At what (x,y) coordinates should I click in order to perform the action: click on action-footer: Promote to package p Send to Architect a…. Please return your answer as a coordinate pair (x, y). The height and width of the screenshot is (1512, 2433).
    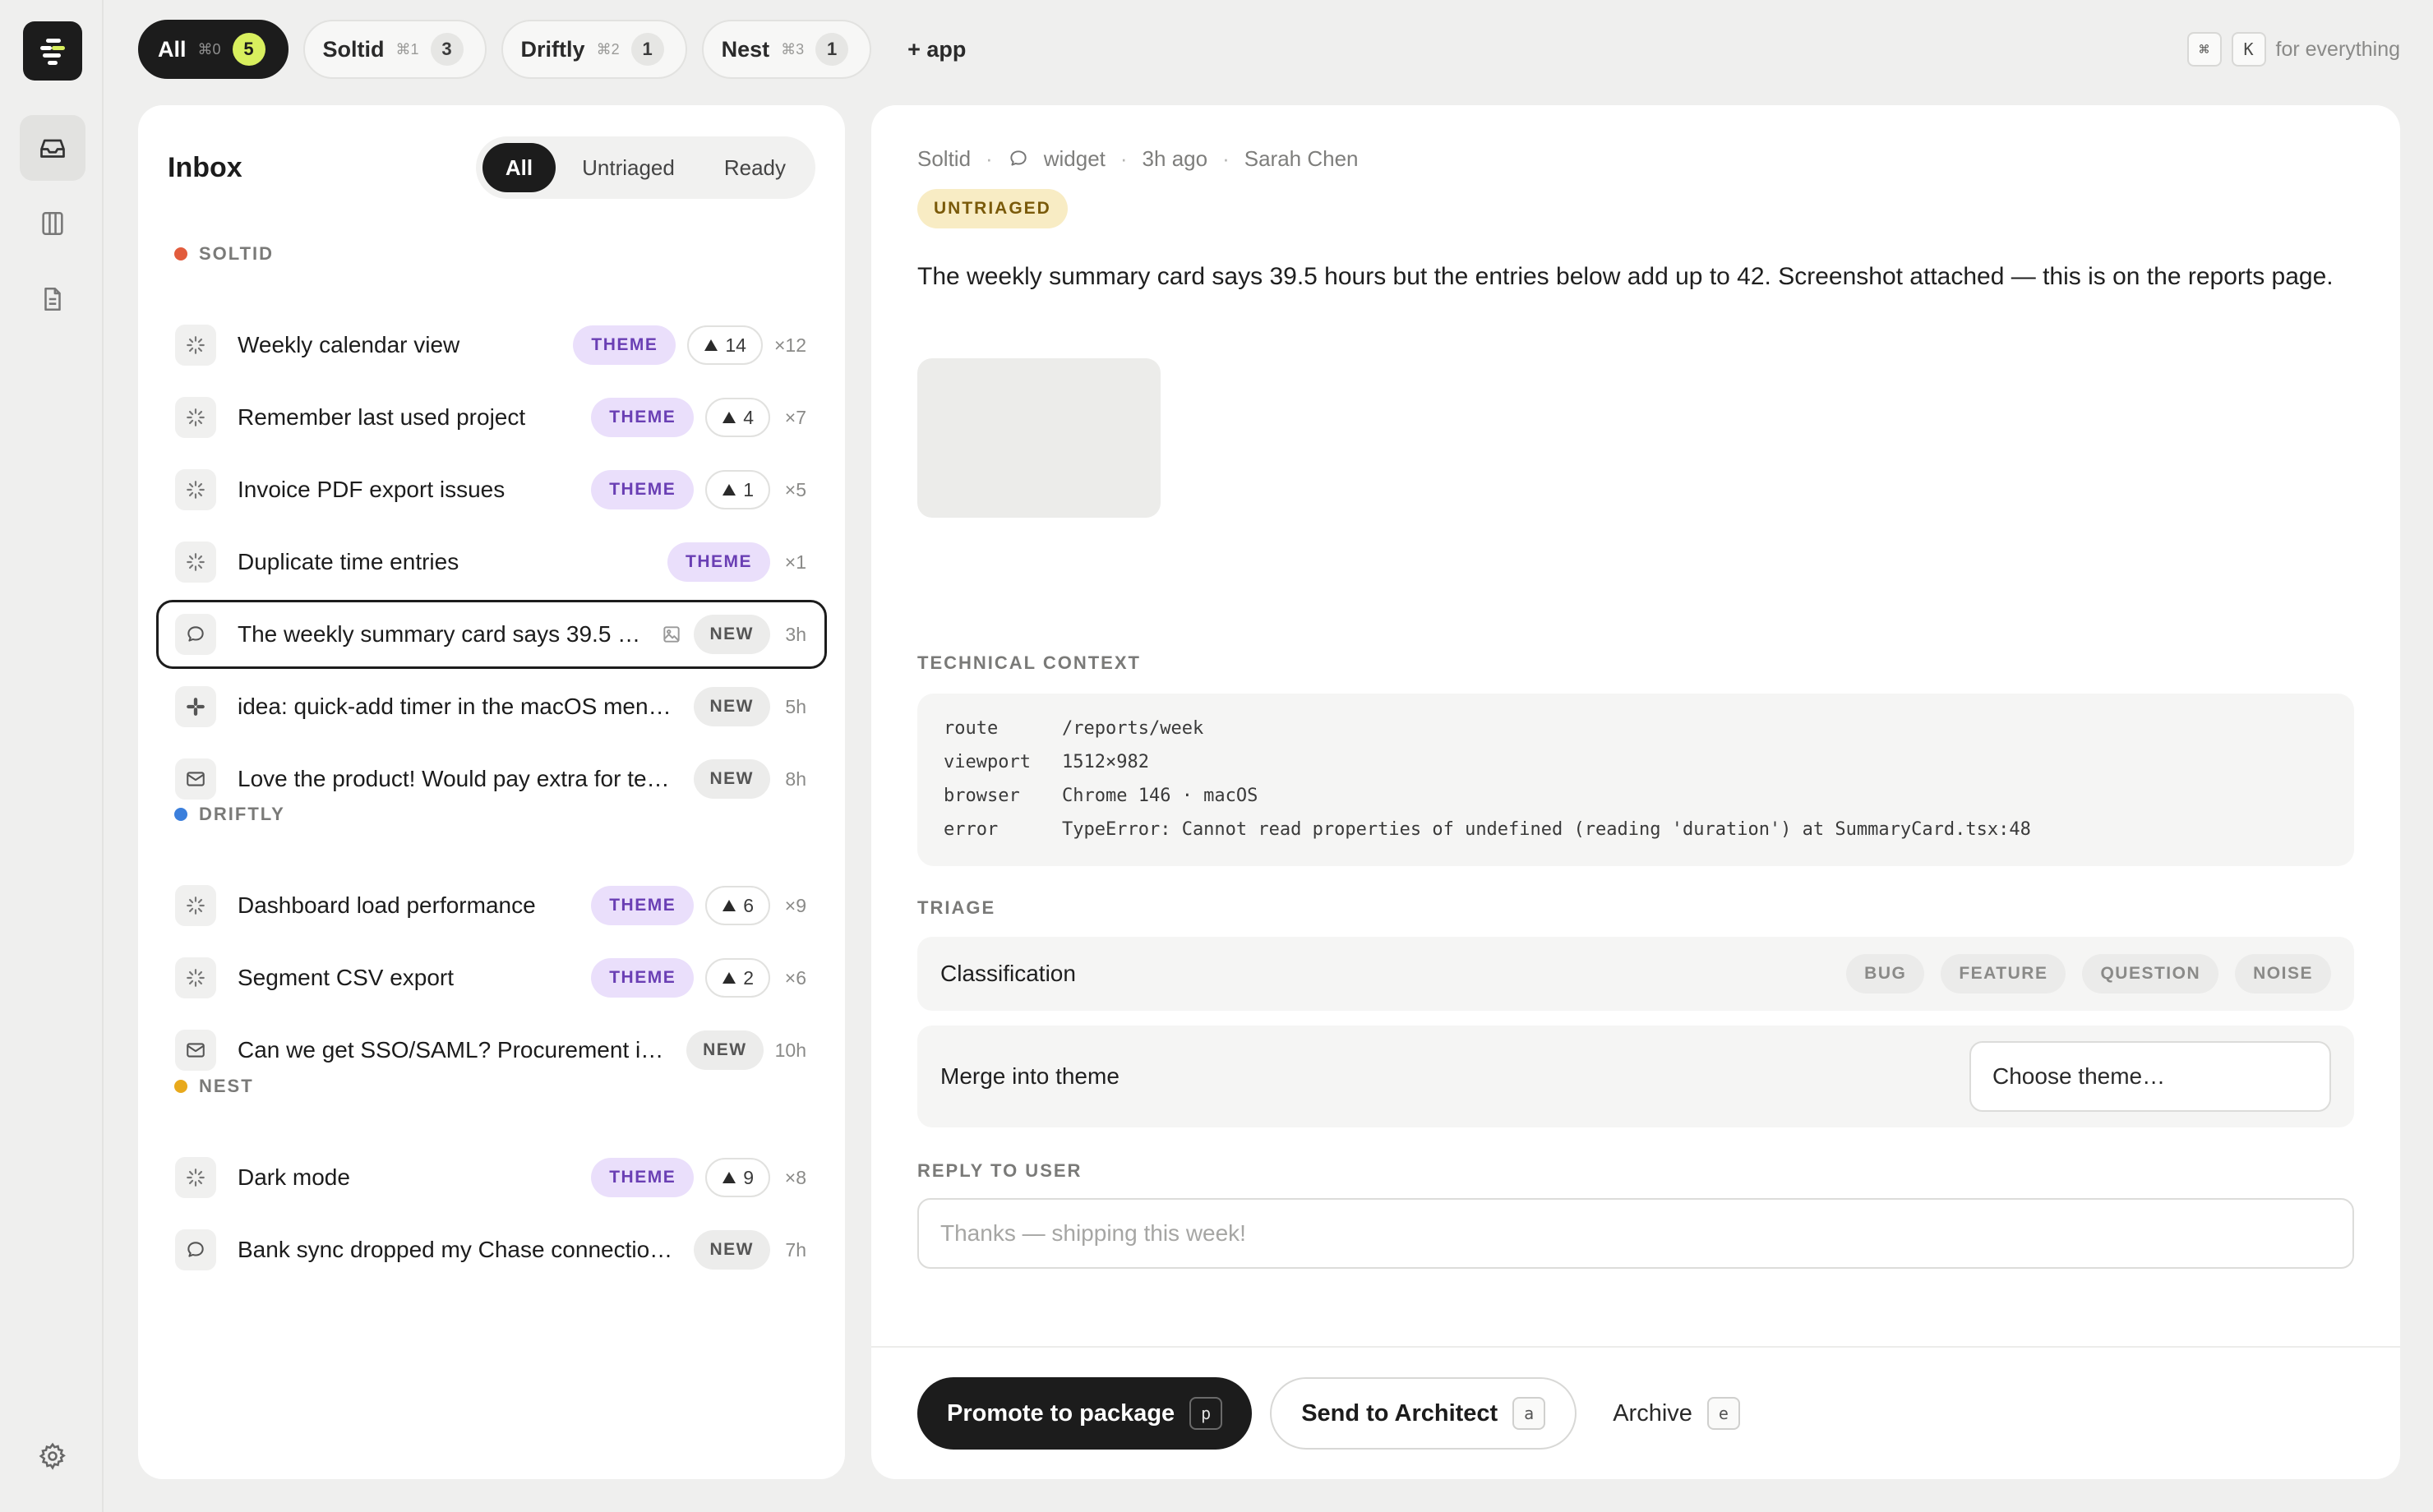
    Looking at the image, I should click on (1635, 1413).